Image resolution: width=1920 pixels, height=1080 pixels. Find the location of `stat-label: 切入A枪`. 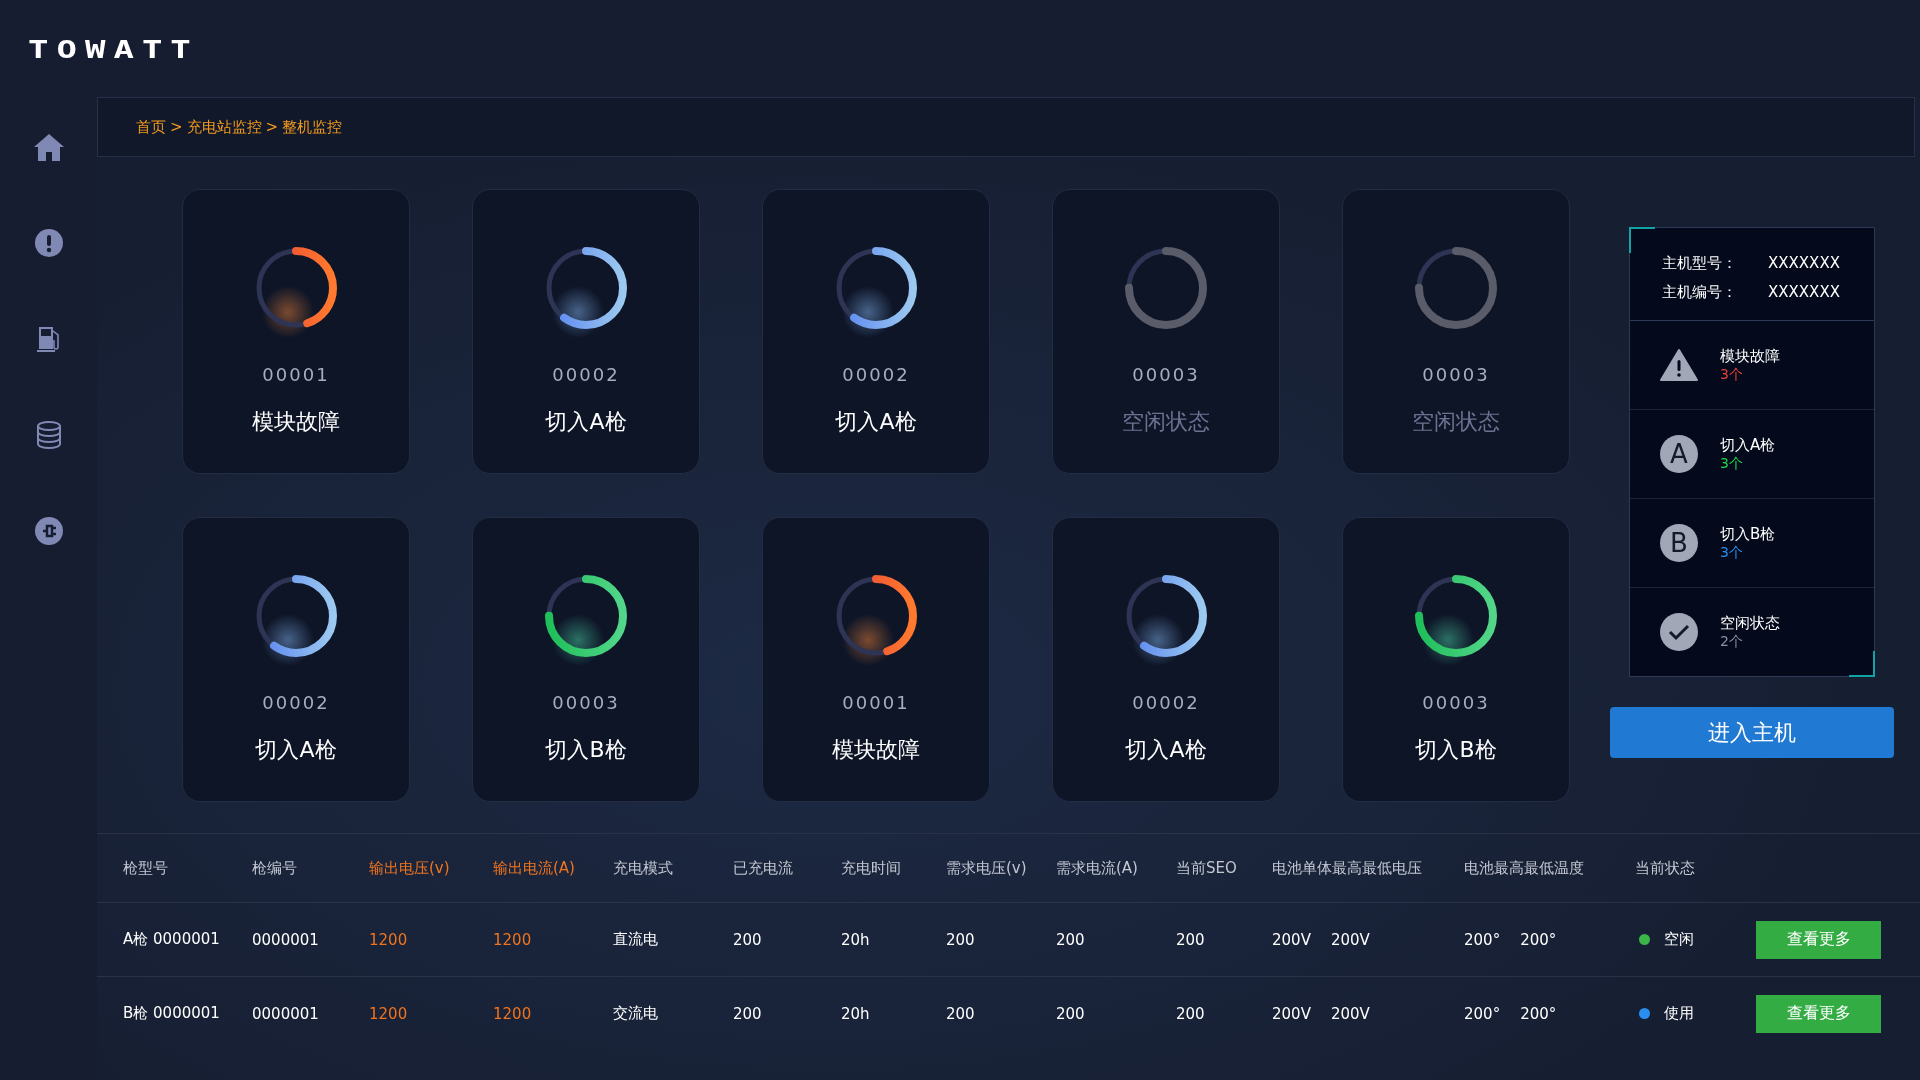

stat-label: 切入A枪 is located at coordinates (1748, 445).